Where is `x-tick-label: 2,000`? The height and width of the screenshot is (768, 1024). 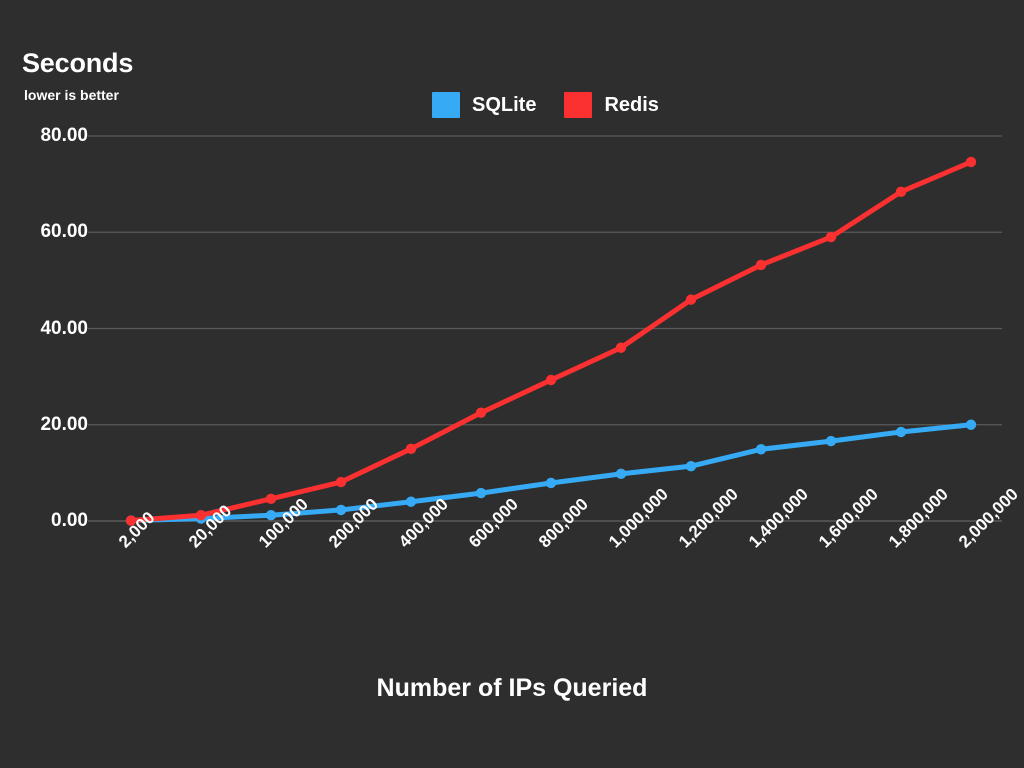 x-tick-label: 2,000 is located at coordinates (137, 529).